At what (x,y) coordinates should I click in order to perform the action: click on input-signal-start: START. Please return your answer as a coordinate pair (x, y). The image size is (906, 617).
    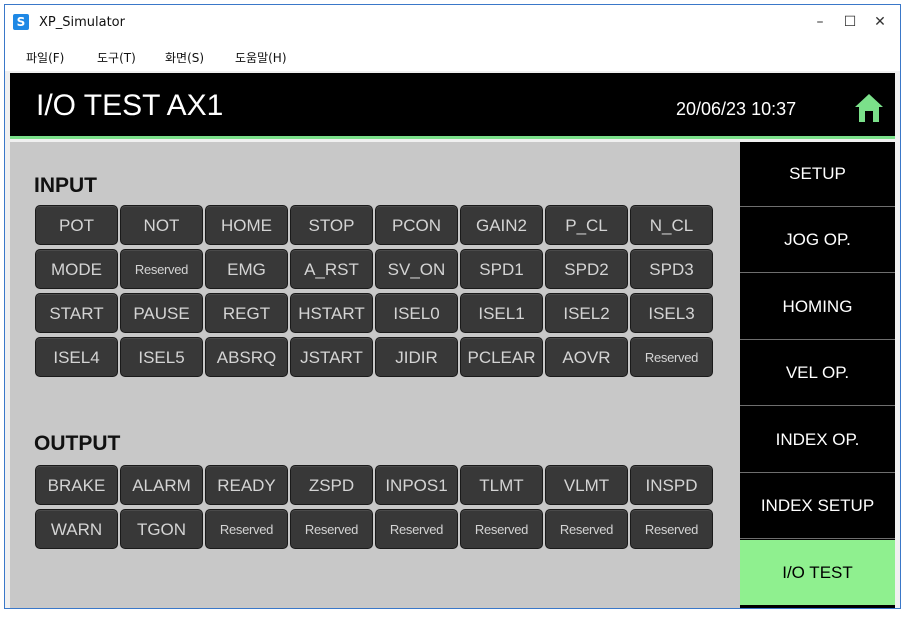
    Looking at the image, I should click on (76, 313).